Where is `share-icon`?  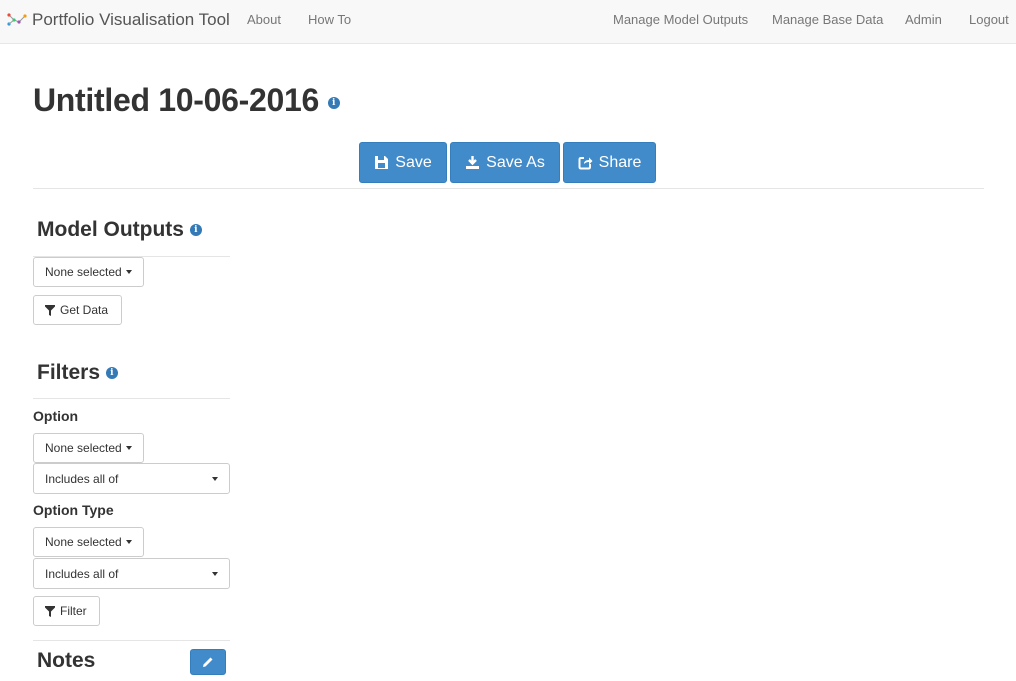 share-icon is located at coordinates (585, 163).